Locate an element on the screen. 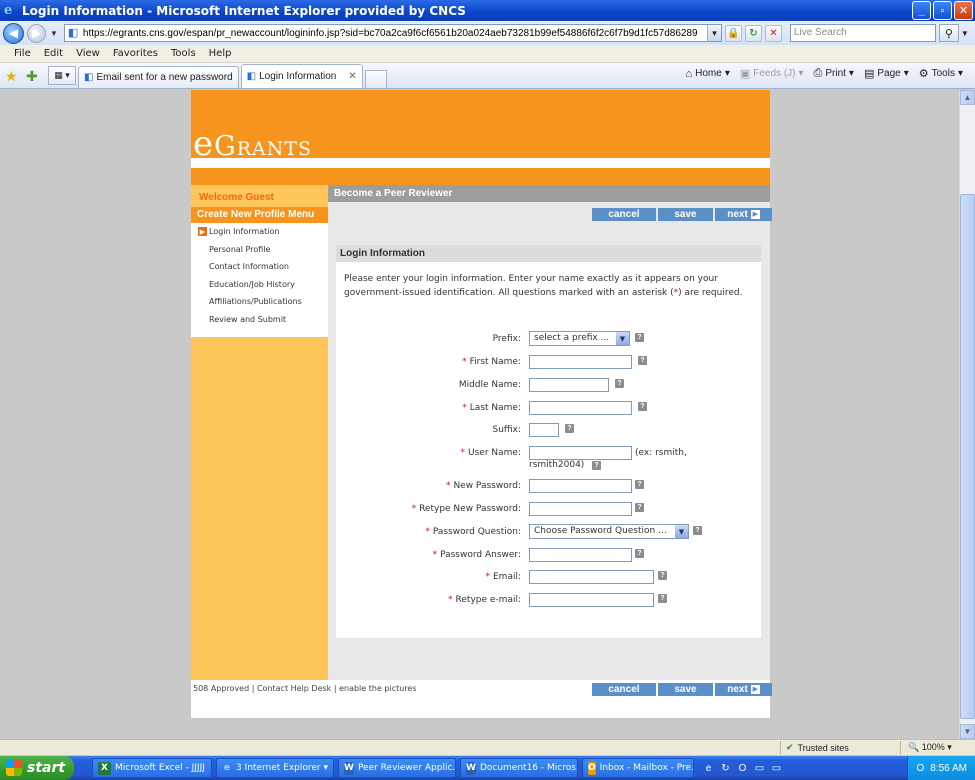 This screenshot has height=780, width=975. menu-item-personal-profile: Personal Profile is located at coordinates (259, 250).